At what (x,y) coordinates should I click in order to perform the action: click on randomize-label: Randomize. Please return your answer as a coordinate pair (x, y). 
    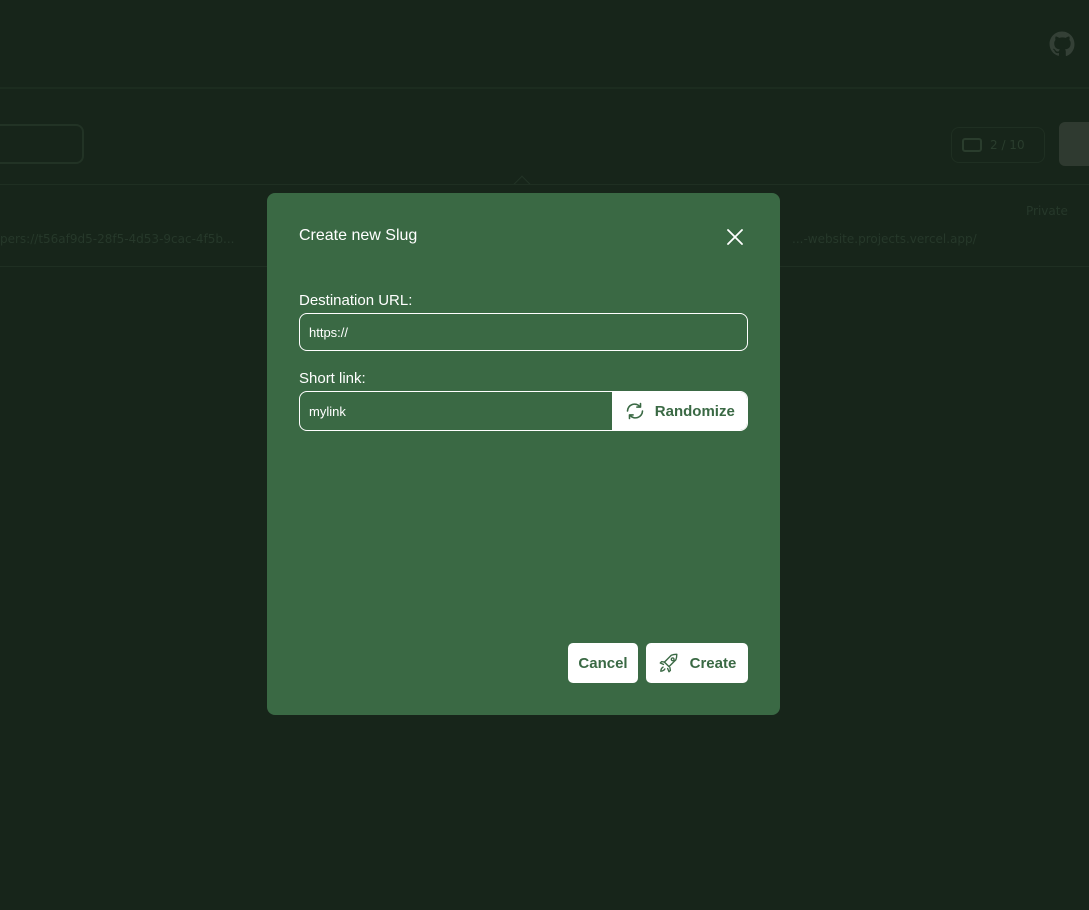
    Looking at the image, I should click on (694, 411).